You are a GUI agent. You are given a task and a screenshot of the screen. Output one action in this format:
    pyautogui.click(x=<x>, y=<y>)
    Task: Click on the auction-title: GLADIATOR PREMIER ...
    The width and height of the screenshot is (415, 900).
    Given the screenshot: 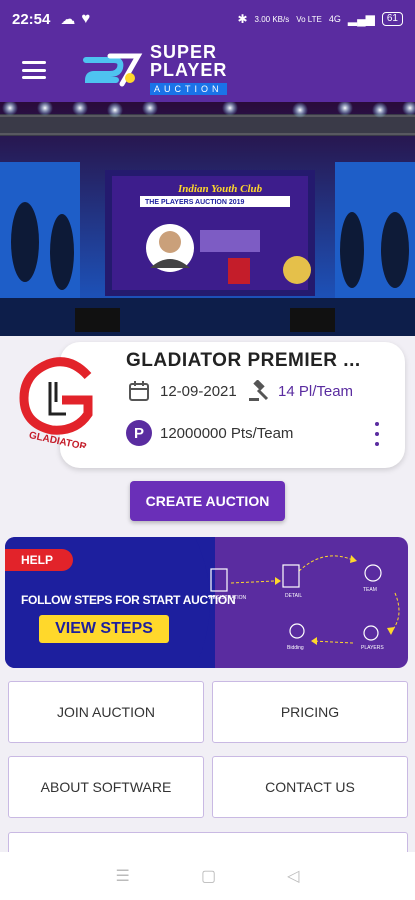 What is the action you would take?
    pyautogui.click(x=243, y=360)
    